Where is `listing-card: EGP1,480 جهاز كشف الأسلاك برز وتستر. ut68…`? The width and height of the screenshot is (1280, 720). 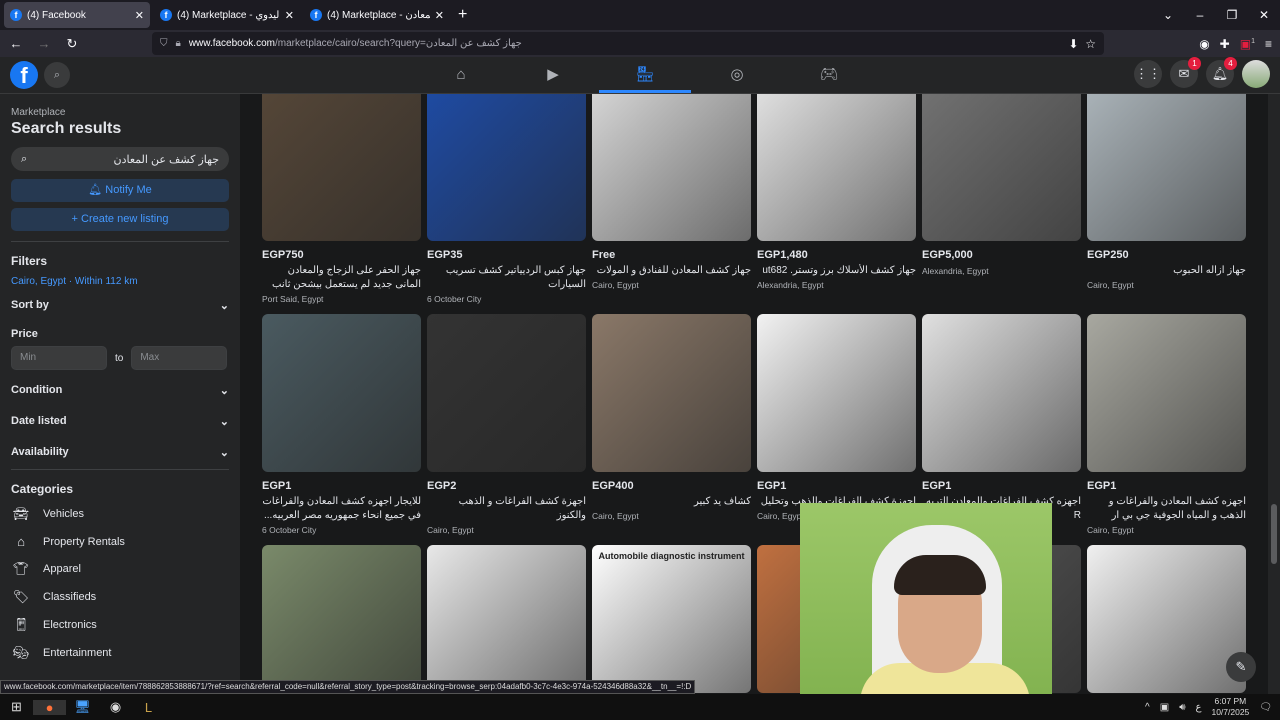 listing-card: EGP1,480 جهاز كشف الأسلاك برز وتستر. ut68… is located at coordinates (836, 192).